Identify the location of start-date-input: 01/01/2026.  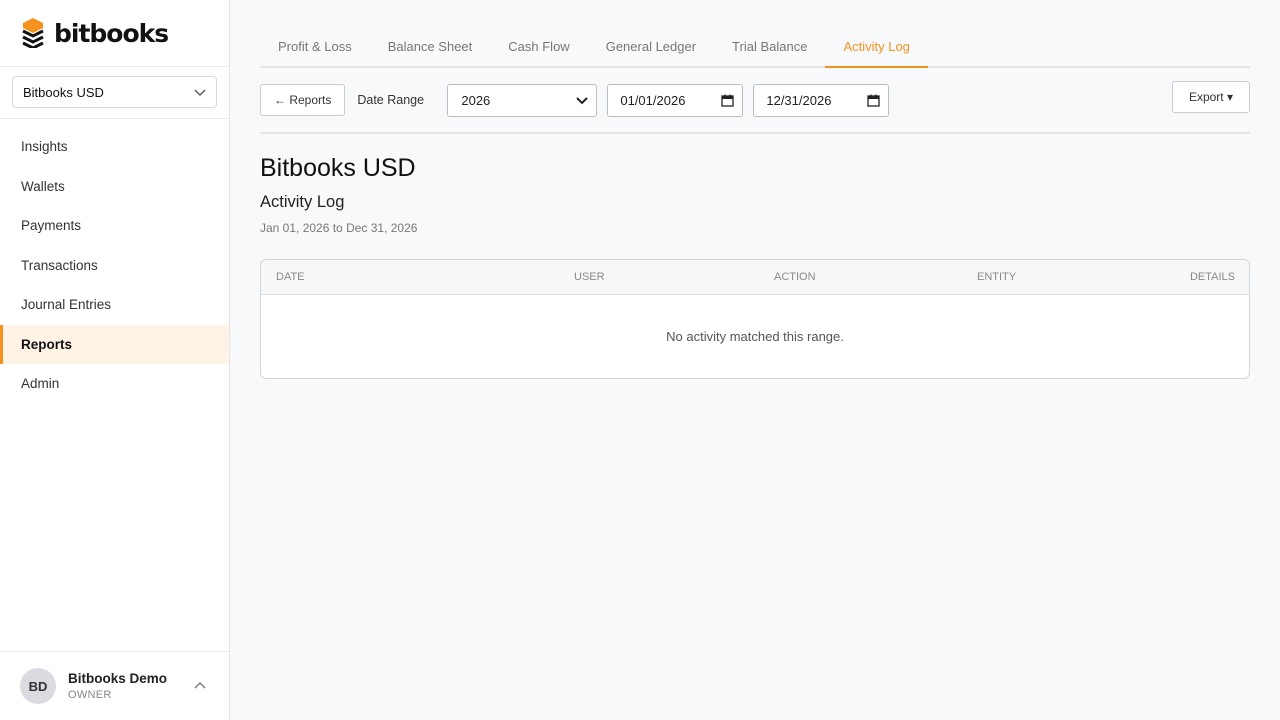
(675, 100).